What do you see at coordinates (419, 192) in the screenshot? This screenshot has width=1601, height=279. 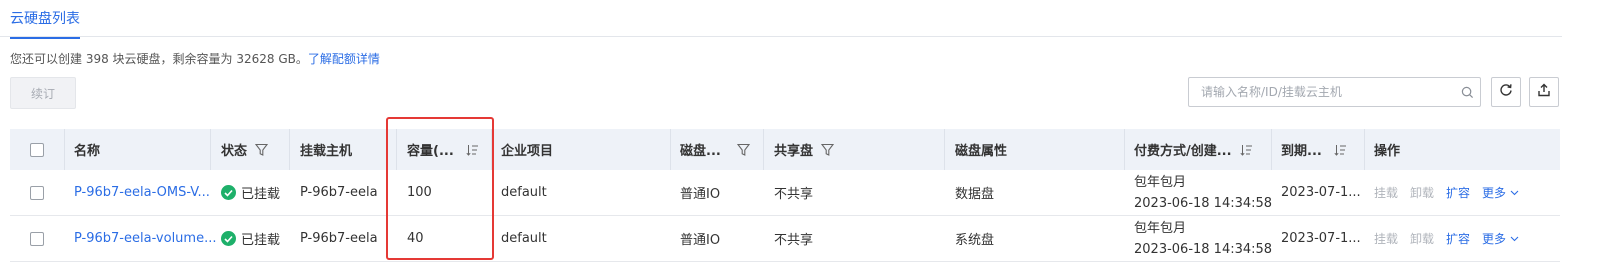 I see `capacity-cell: 100` at bounding box center [419, 192].